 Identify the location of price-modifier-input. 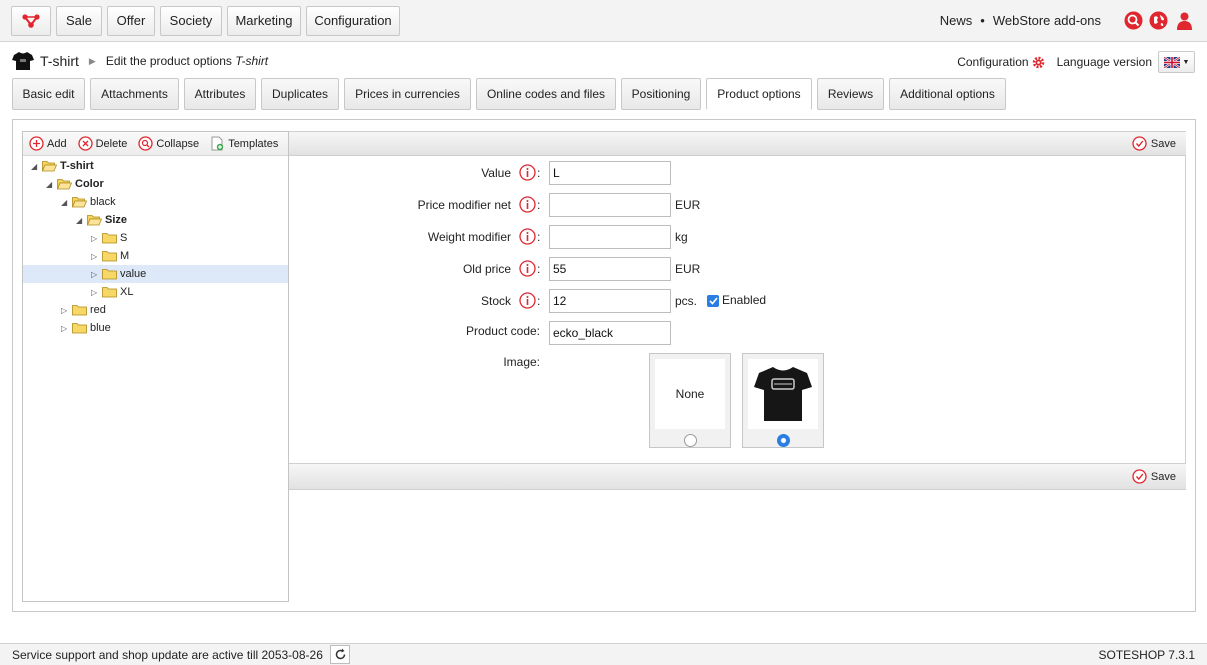
(610, 205).